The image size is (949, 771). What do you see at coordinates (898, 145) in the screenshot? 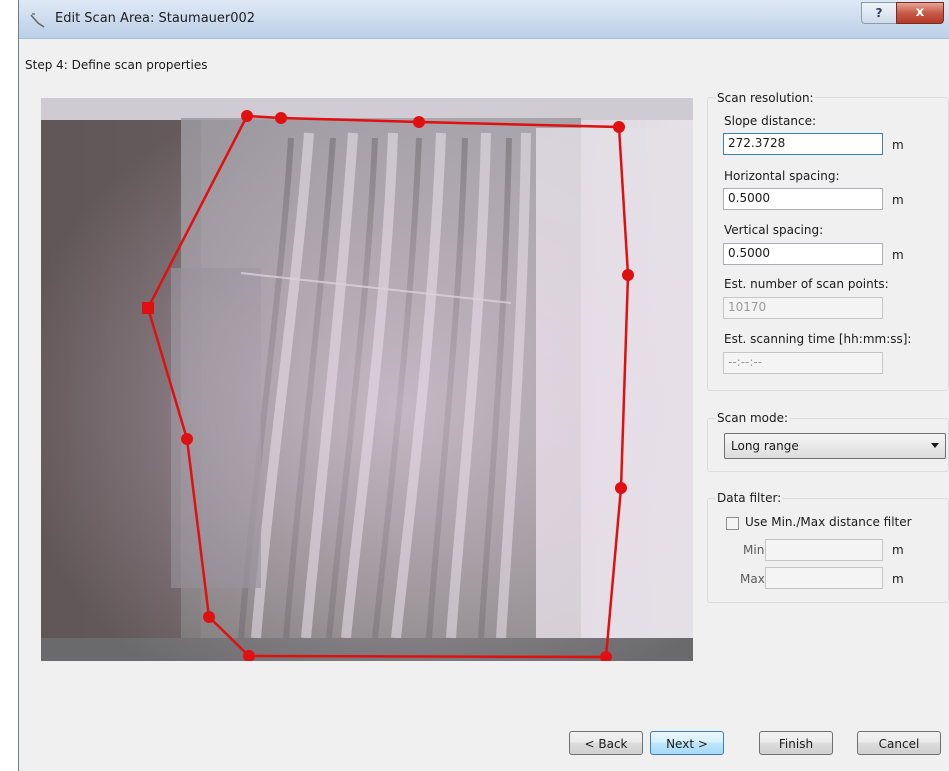
I see `slope-distance-unit: m` at bounding box center [898, 145].